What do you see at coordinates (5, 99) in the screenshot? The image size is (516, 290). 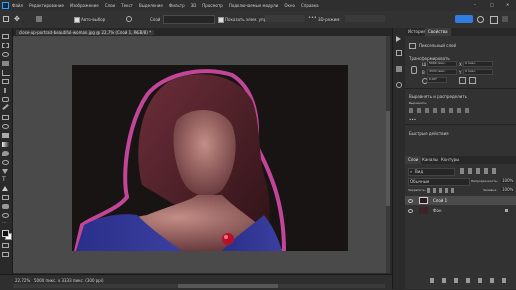 I see `healing-brush-tool-icon` at bounding box center [5, 99].